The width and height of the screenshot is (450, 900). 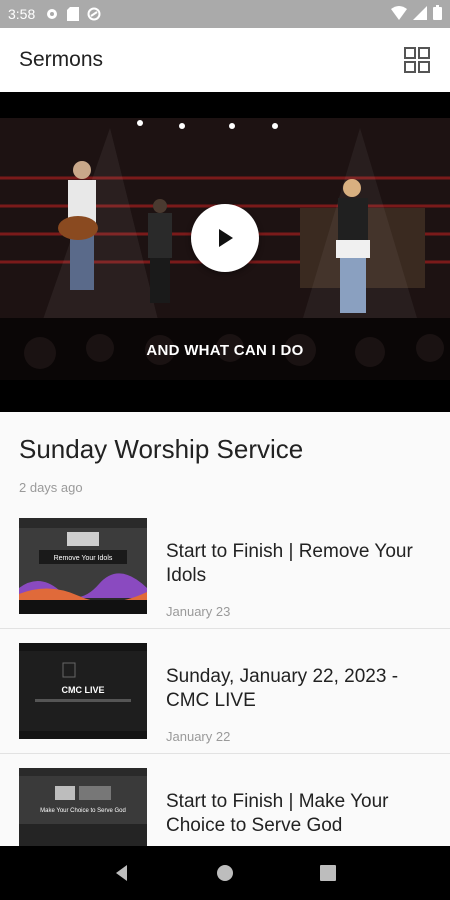 What do you see at coordinates (225, 350) in the screenshot?
I see `video-caption: AND WHAT CAN I DO` at bounding box center [225, 350].